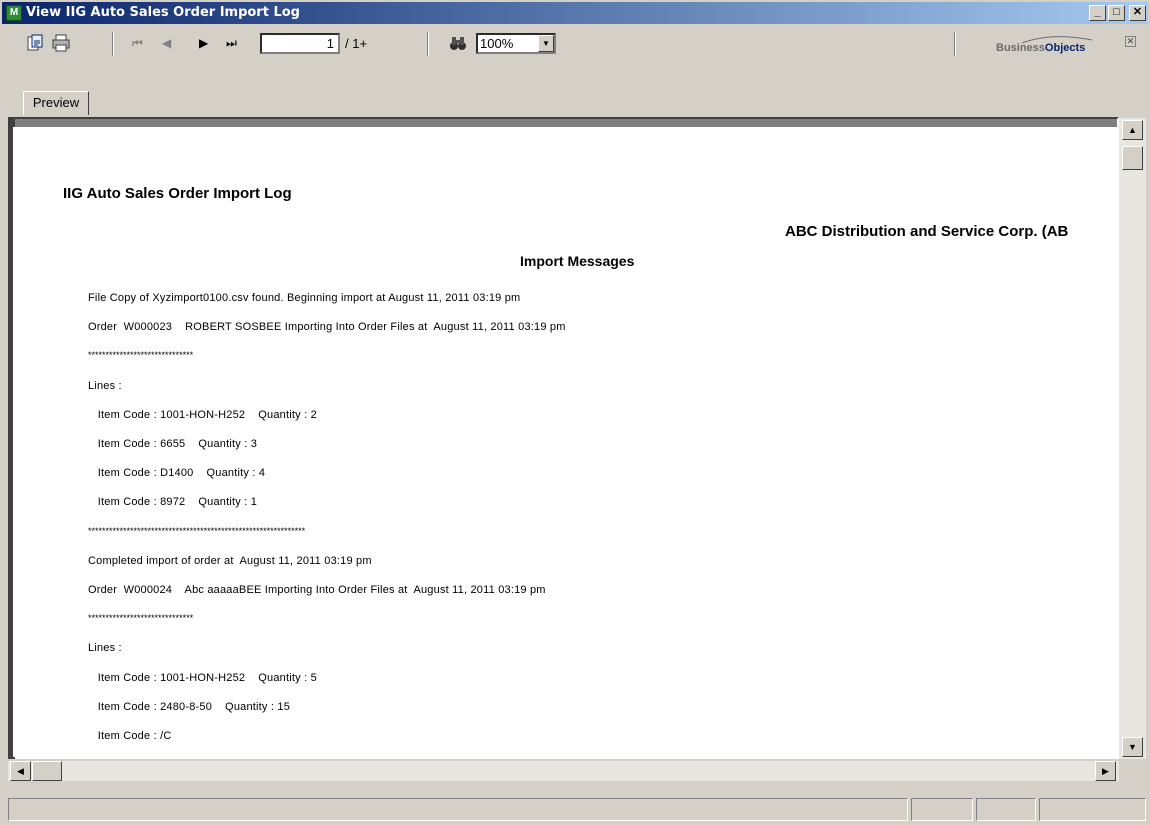 Image resolution: width=1150 pixels, height=825 pixels. I want to click on status-pane-main, so click(458, 809).